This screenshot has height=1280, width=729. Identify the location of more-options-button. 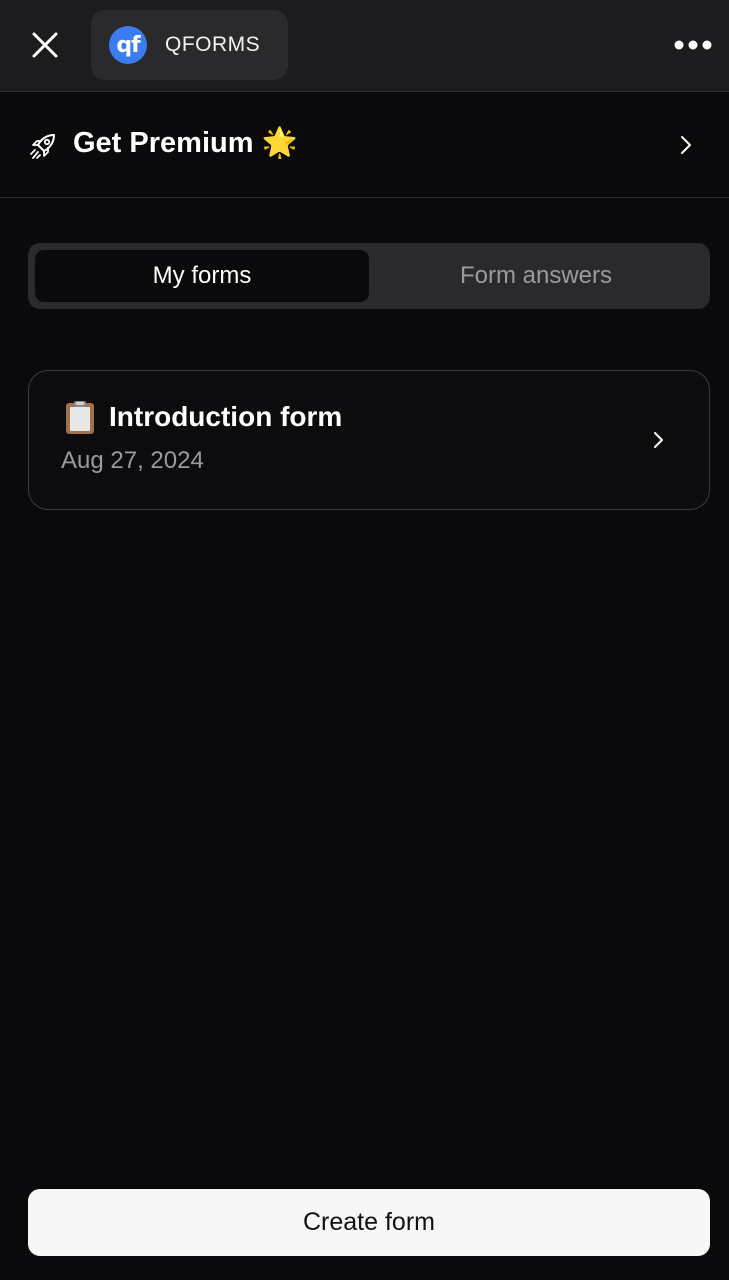
(693, 45).